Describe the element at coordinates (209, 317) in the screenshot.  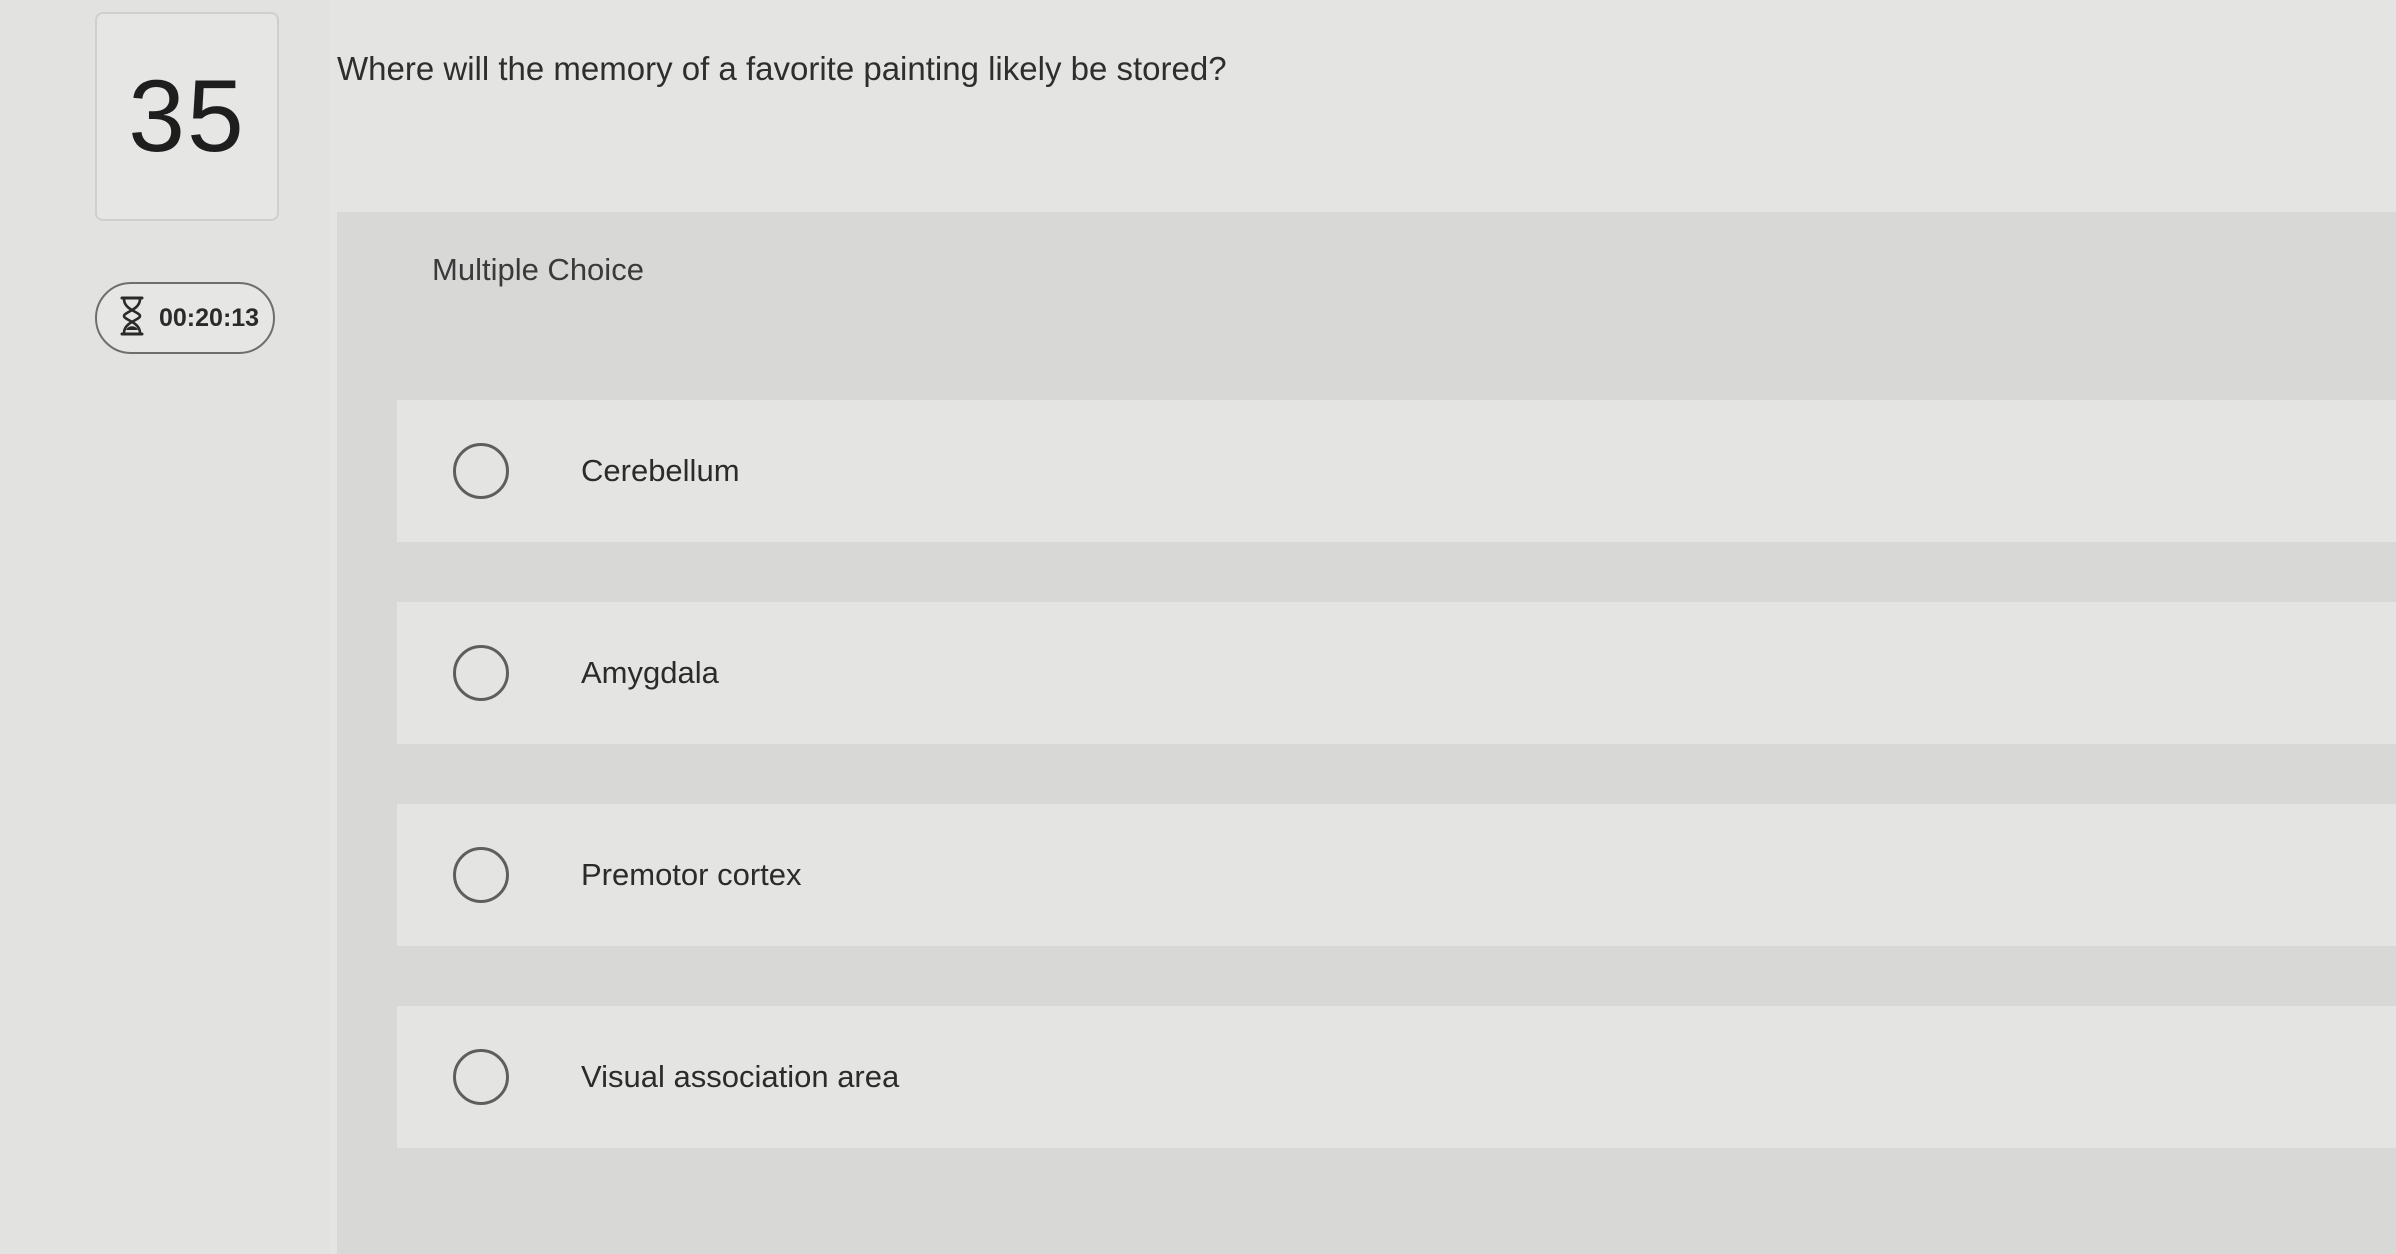
I see `timer-text: 00:20:13` at that location.